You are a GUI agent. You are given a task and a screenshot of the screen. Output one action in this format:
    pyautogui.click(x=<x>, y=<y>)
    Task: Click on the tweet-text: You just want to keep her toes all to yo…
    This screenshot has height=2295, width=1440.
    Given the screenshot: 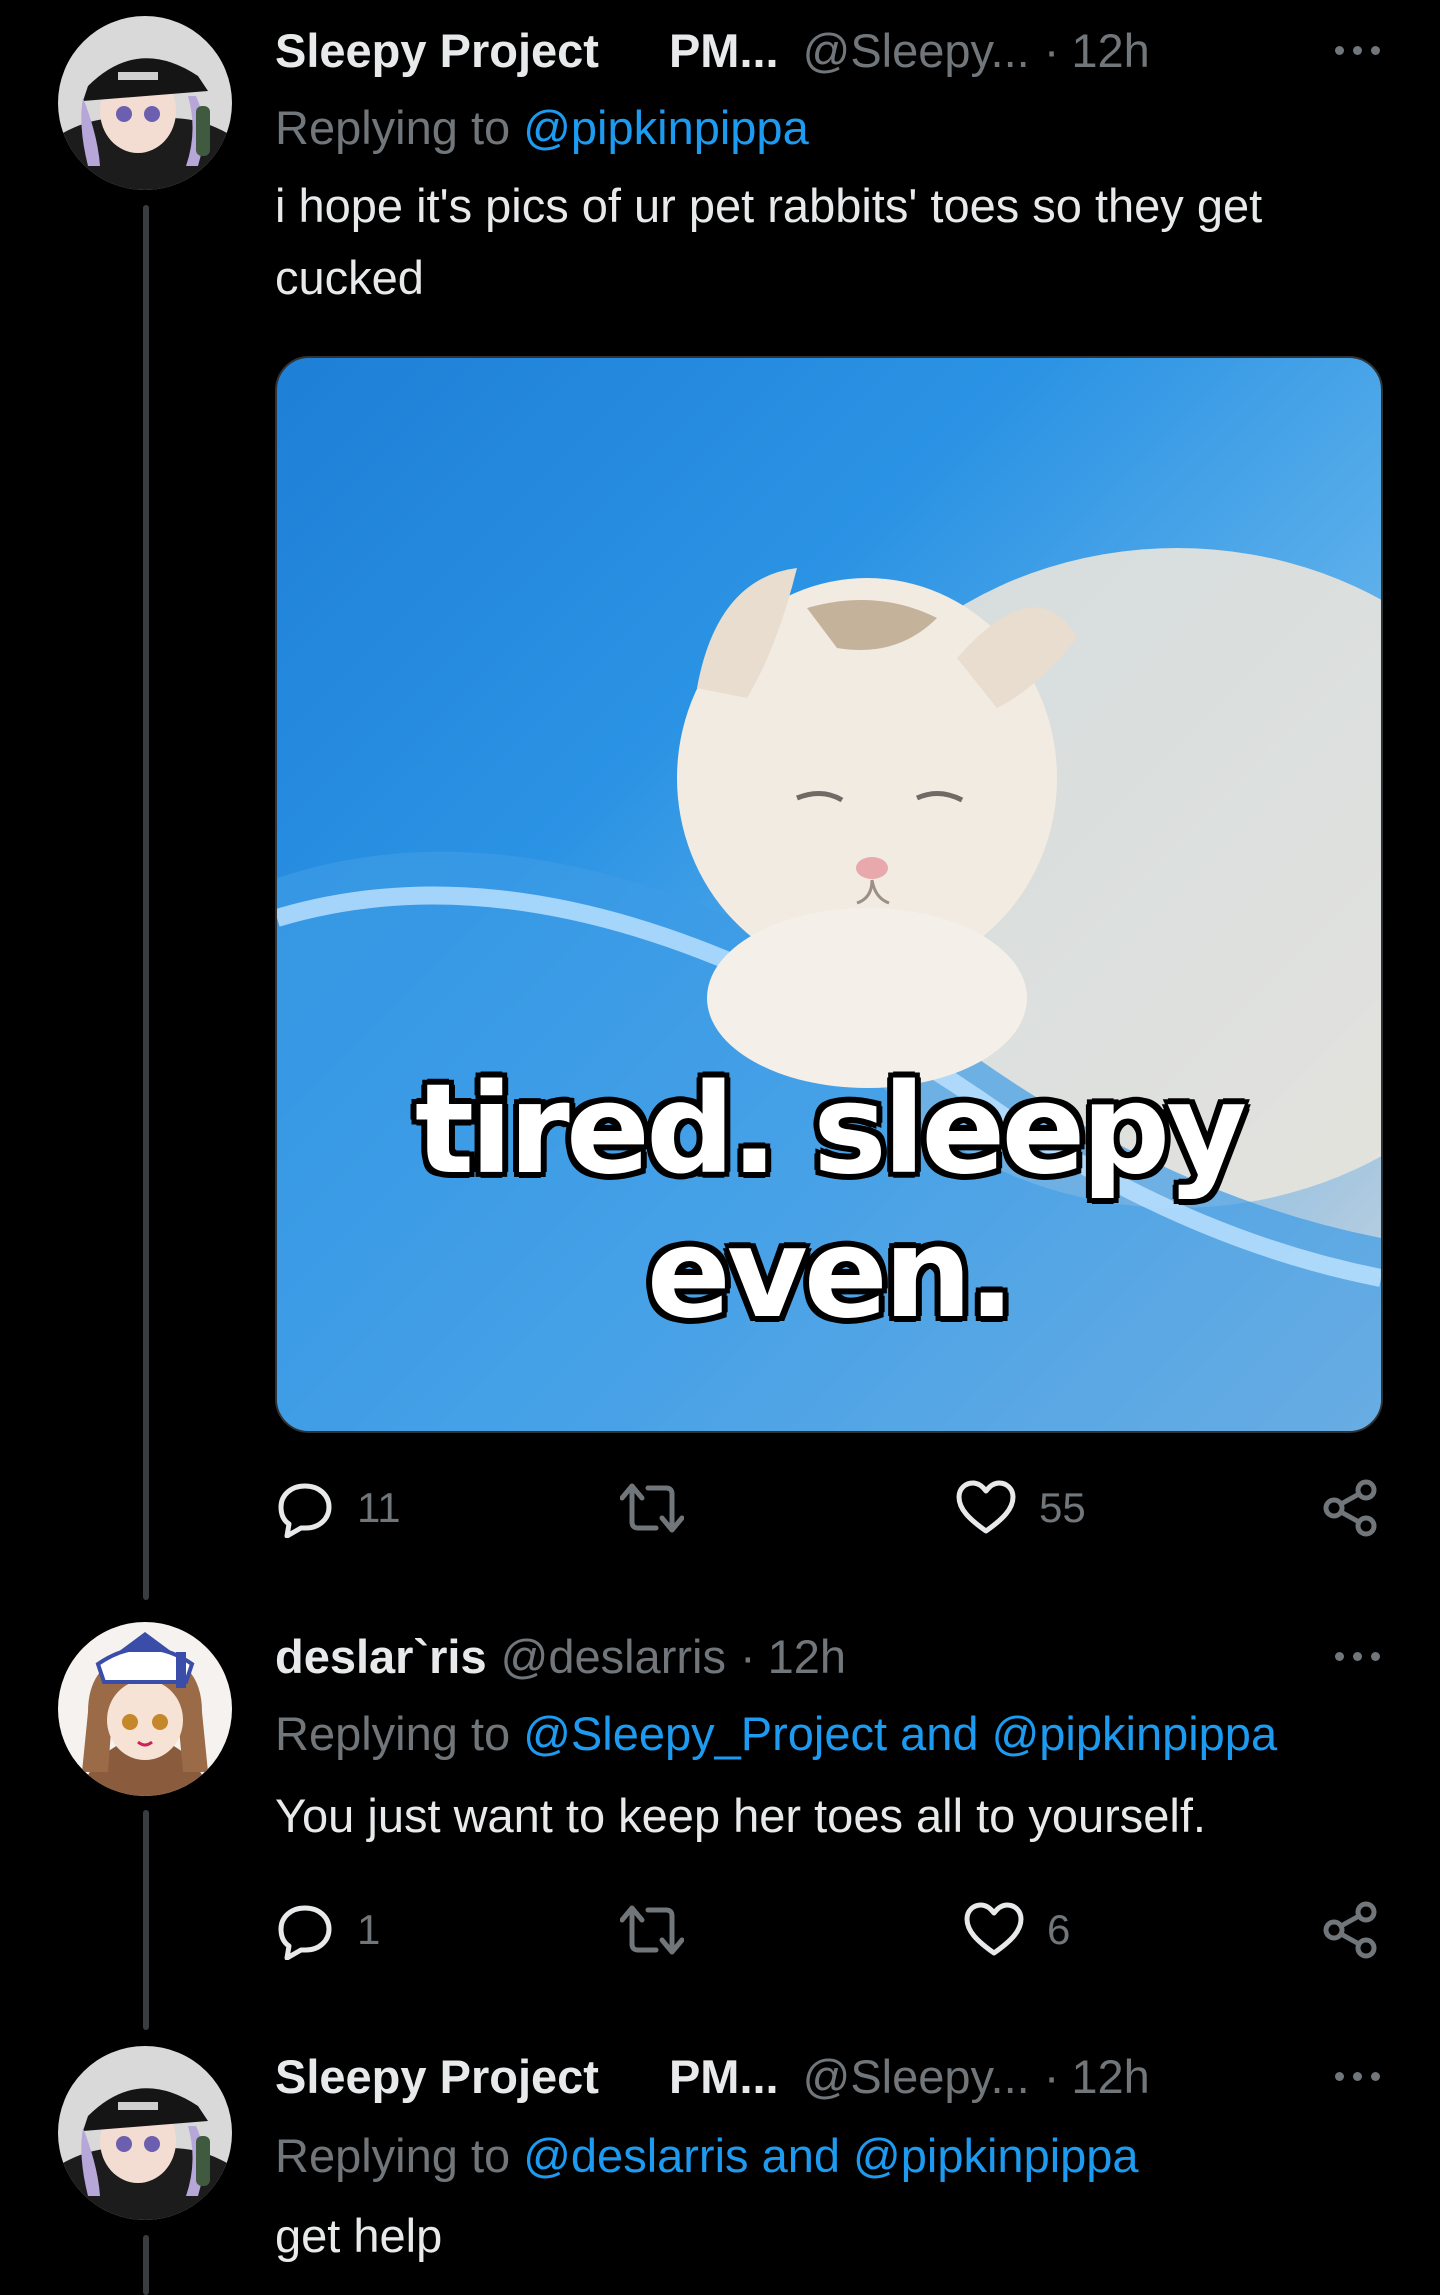 What is the action you would take?
    pyautogui.click(x=740, y=1815)
    